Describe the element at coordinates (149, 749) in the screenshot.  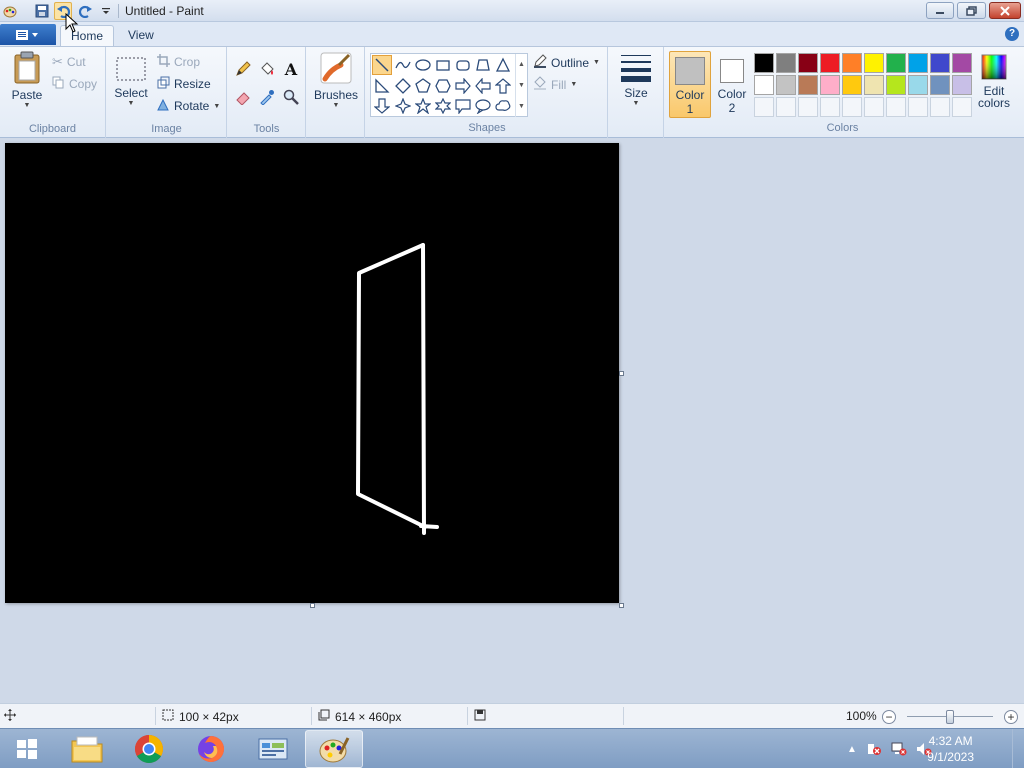
I see `chrome-icon` at that location.